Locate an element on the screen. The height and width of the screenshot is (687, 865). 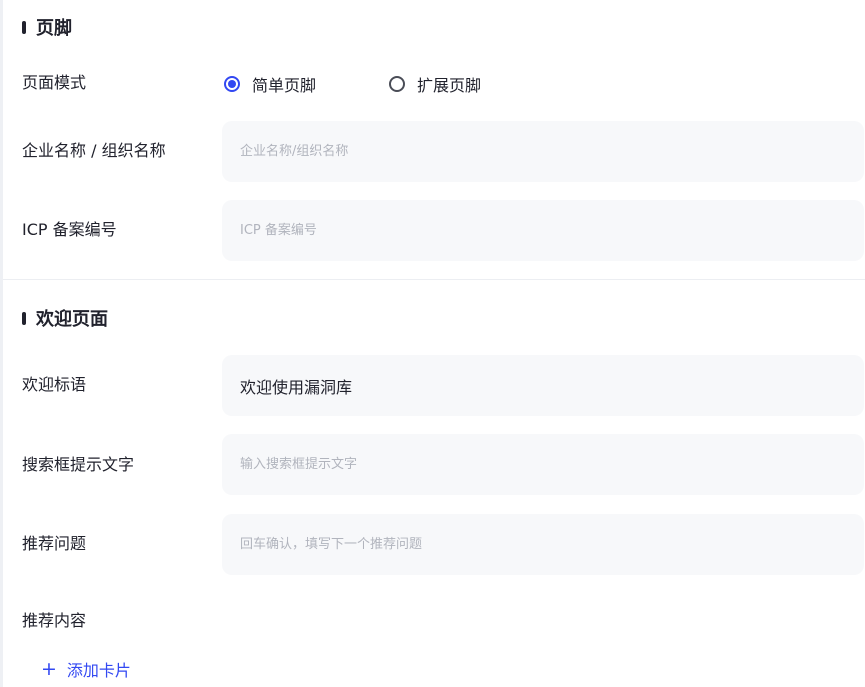
search-hint-label: 搜索框提示文字 is located at coordinates (78, 464).